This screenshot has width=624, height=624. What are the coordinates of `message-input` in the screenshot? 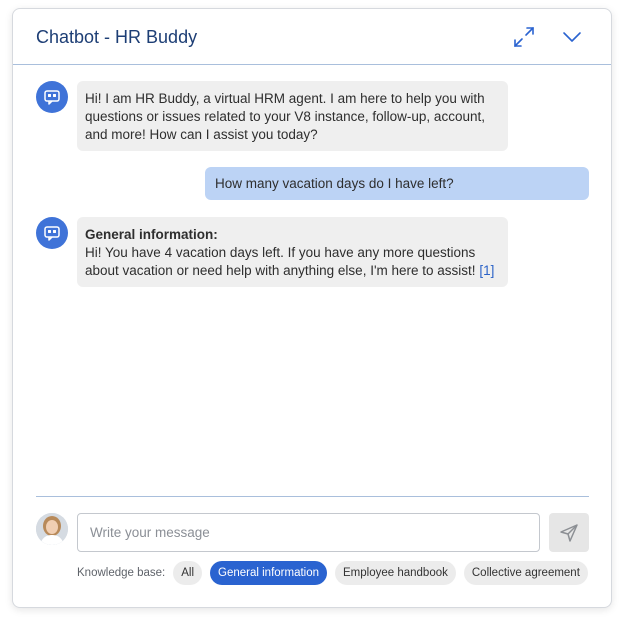 It's located at (308, 532).